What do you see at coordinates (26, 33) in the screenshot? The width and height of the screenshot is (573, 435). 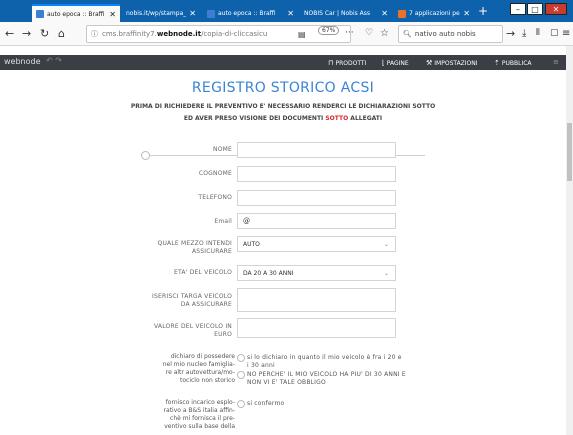 I see `forward-button: →` at bounding box center [26, 33].